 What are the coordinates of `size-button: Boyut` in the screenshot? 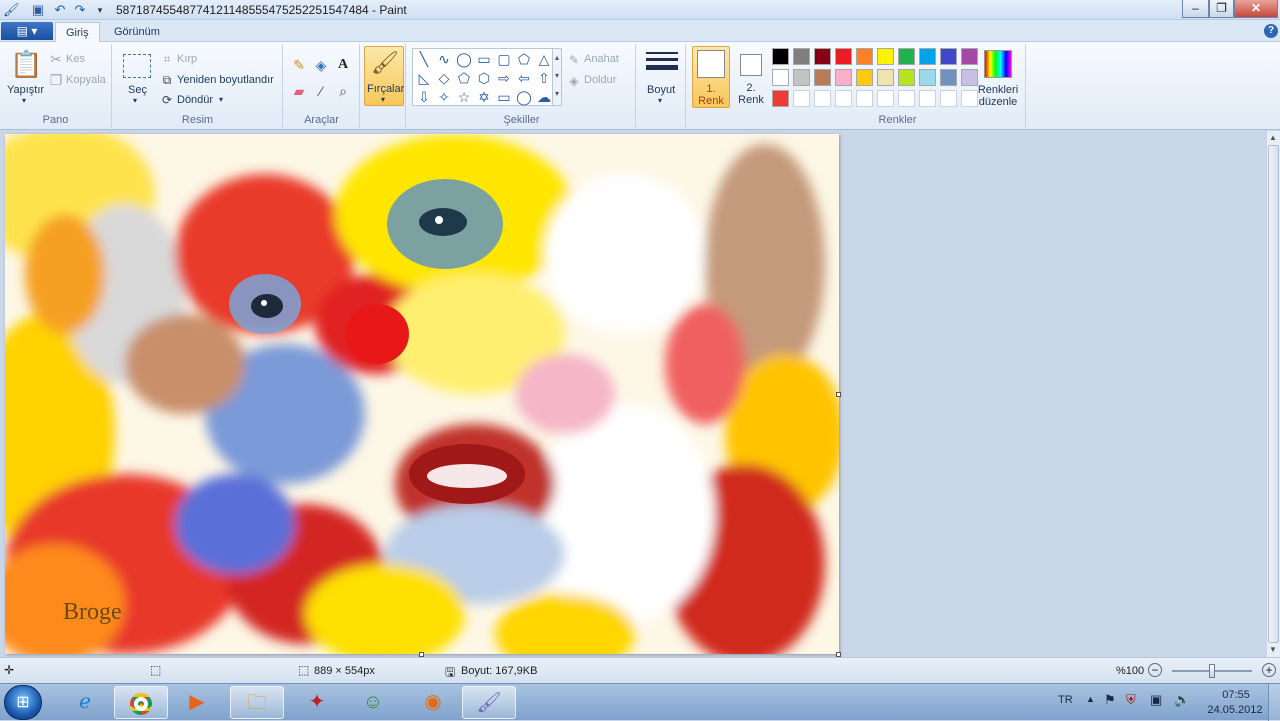 It's located at (661, 90).